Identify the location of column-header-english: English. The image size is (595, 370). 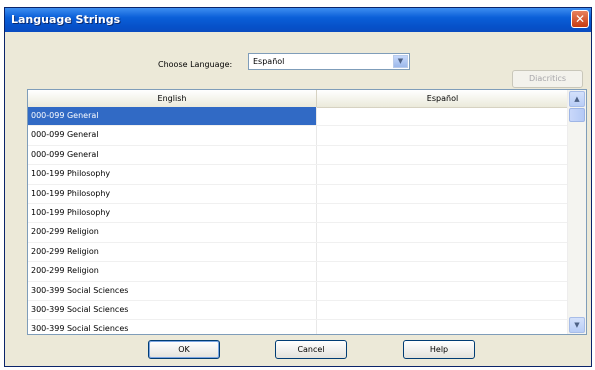
(172, 98).